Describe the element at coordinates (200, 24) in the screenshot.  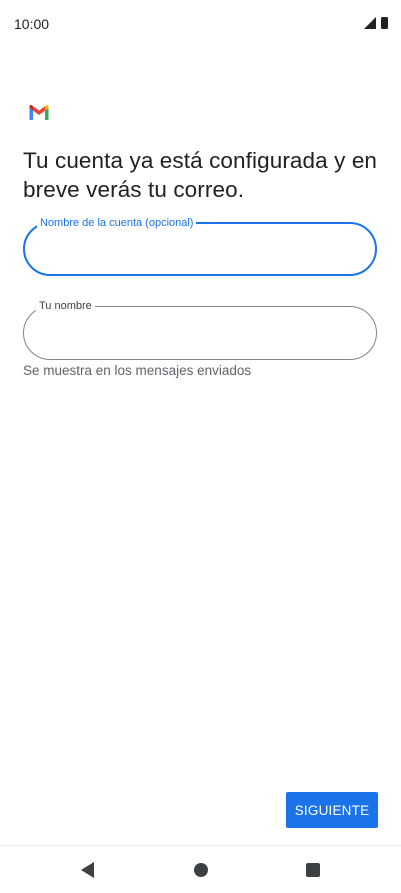
I see `status-bar: 10:00` at that location.